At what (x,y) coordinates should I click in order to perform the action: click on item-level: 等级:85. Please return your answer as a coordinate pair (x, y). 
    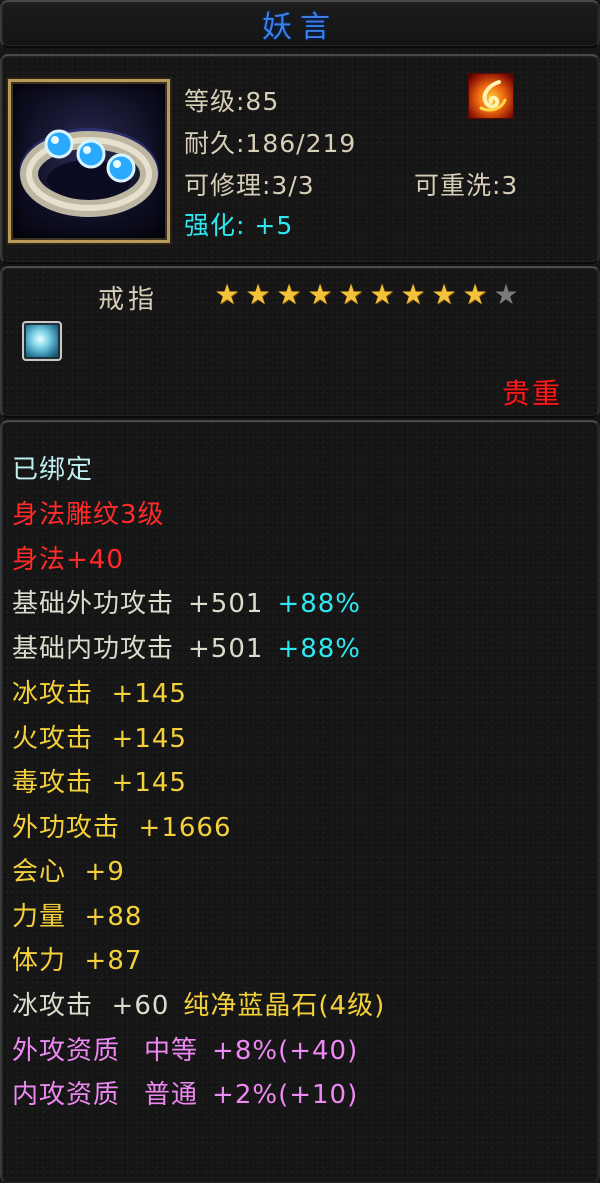
    Looking at the image, I should click on (232, 101).